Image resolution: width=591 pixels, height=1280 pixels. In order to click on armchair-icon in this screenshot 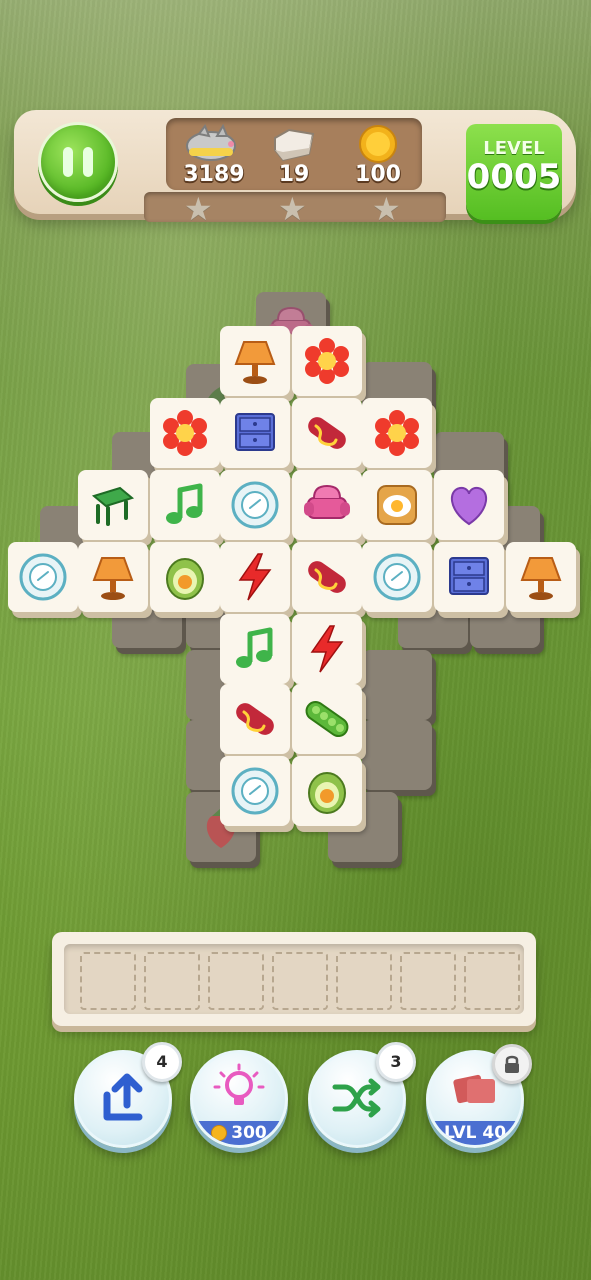, I will do `click(327, 501)`.